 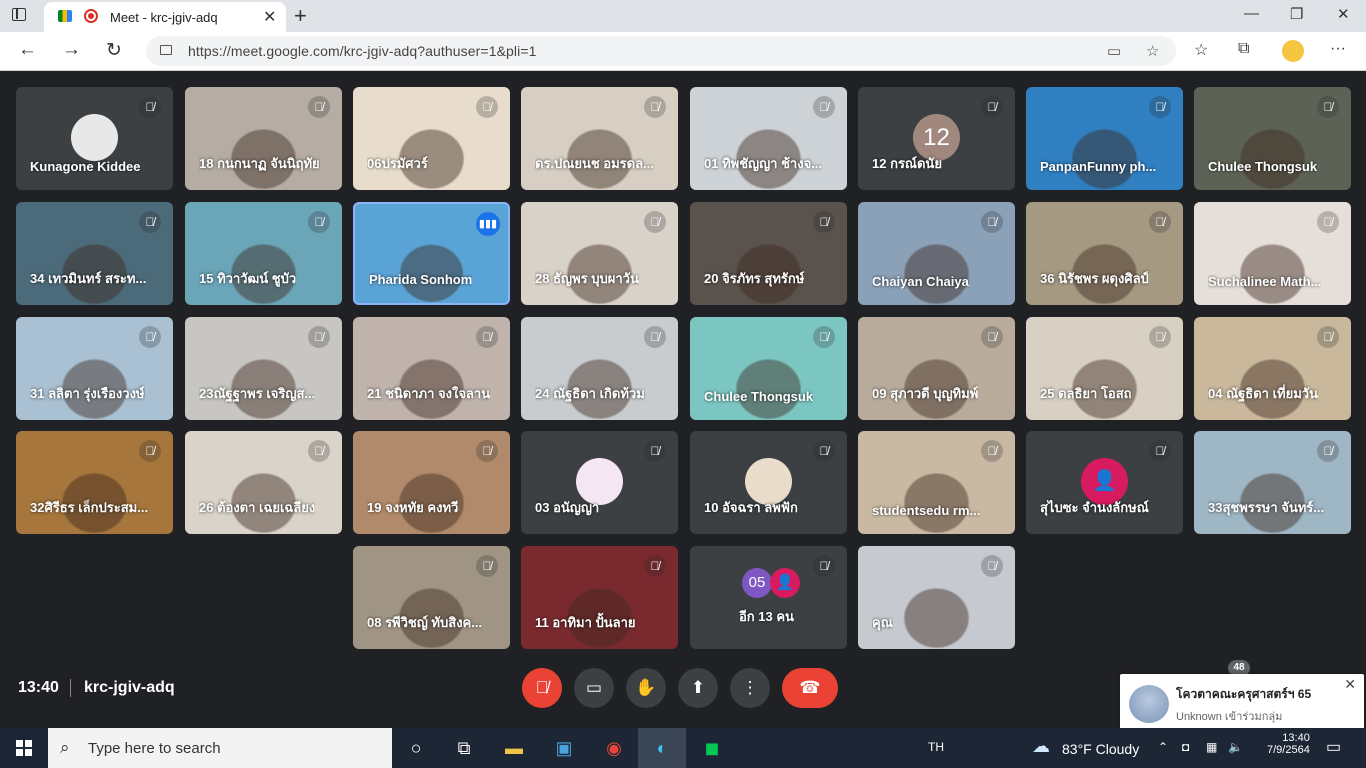 I want to click on favorites-icon: ☆, so click(x=1201, y=50).